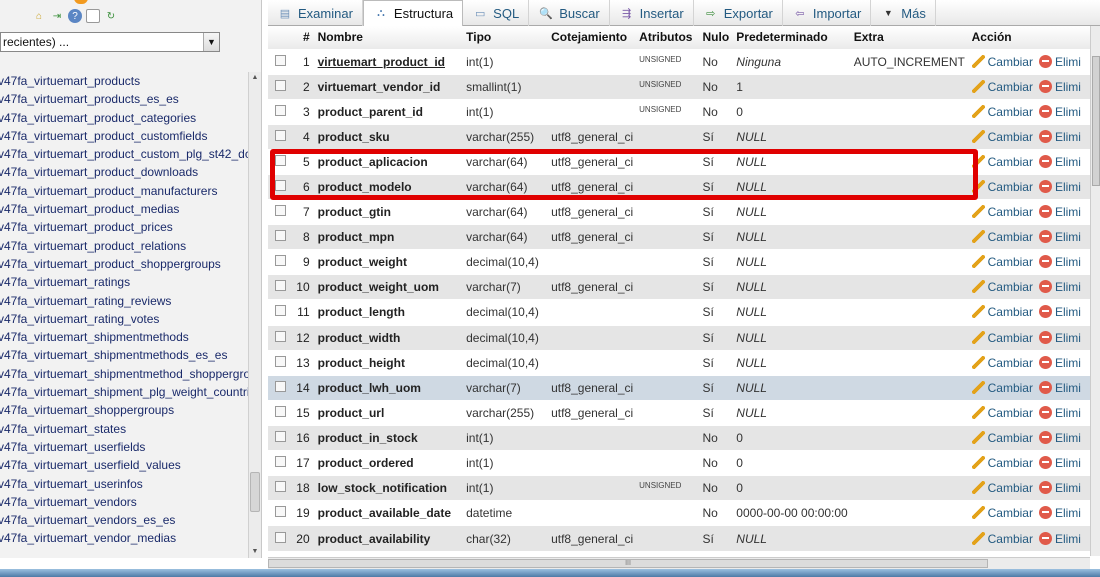  What do you see at coordinates (125, 319) in the screenshot?
I see `table-list-item: v47fa_virtuemart_rating_votes` at bounding box center [125, 319].